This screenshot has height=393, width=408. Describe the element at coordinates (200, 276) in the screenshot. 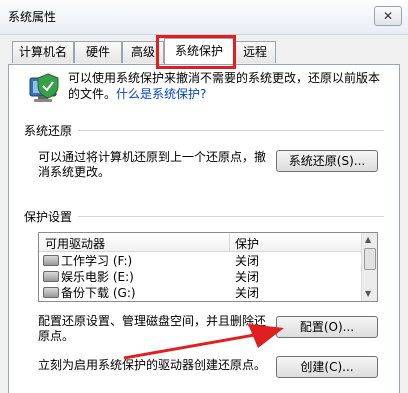

I see `drive-row: 娱乐电影 (E:) 关闭` at that location.